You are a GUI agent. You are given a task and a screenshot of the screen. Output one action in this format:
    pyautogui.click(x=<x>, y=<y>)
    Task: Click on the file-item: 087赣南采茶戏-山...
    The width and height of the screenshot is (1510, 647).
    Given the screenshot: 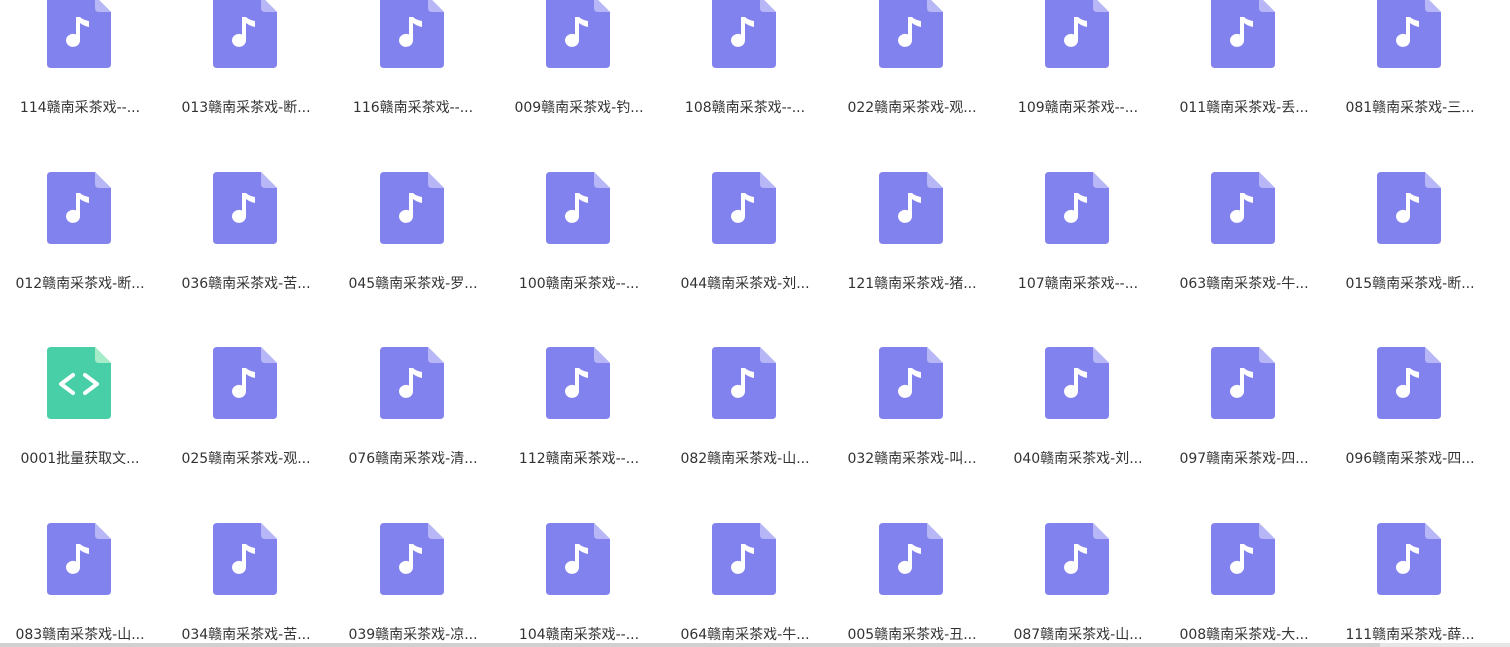 What is the action you would take?
    pyautogui.click(x=1078, y=585)
    